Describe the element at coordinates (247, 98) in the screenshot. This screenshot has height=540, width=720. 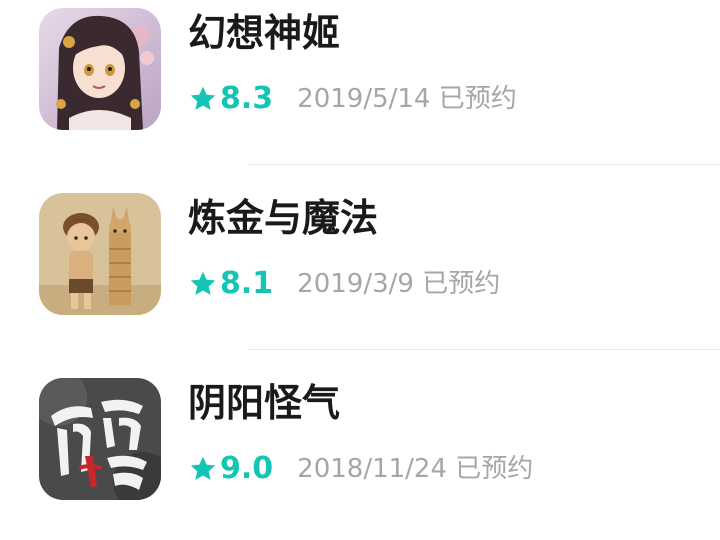
I see `game-rating: 8.3` at that location.